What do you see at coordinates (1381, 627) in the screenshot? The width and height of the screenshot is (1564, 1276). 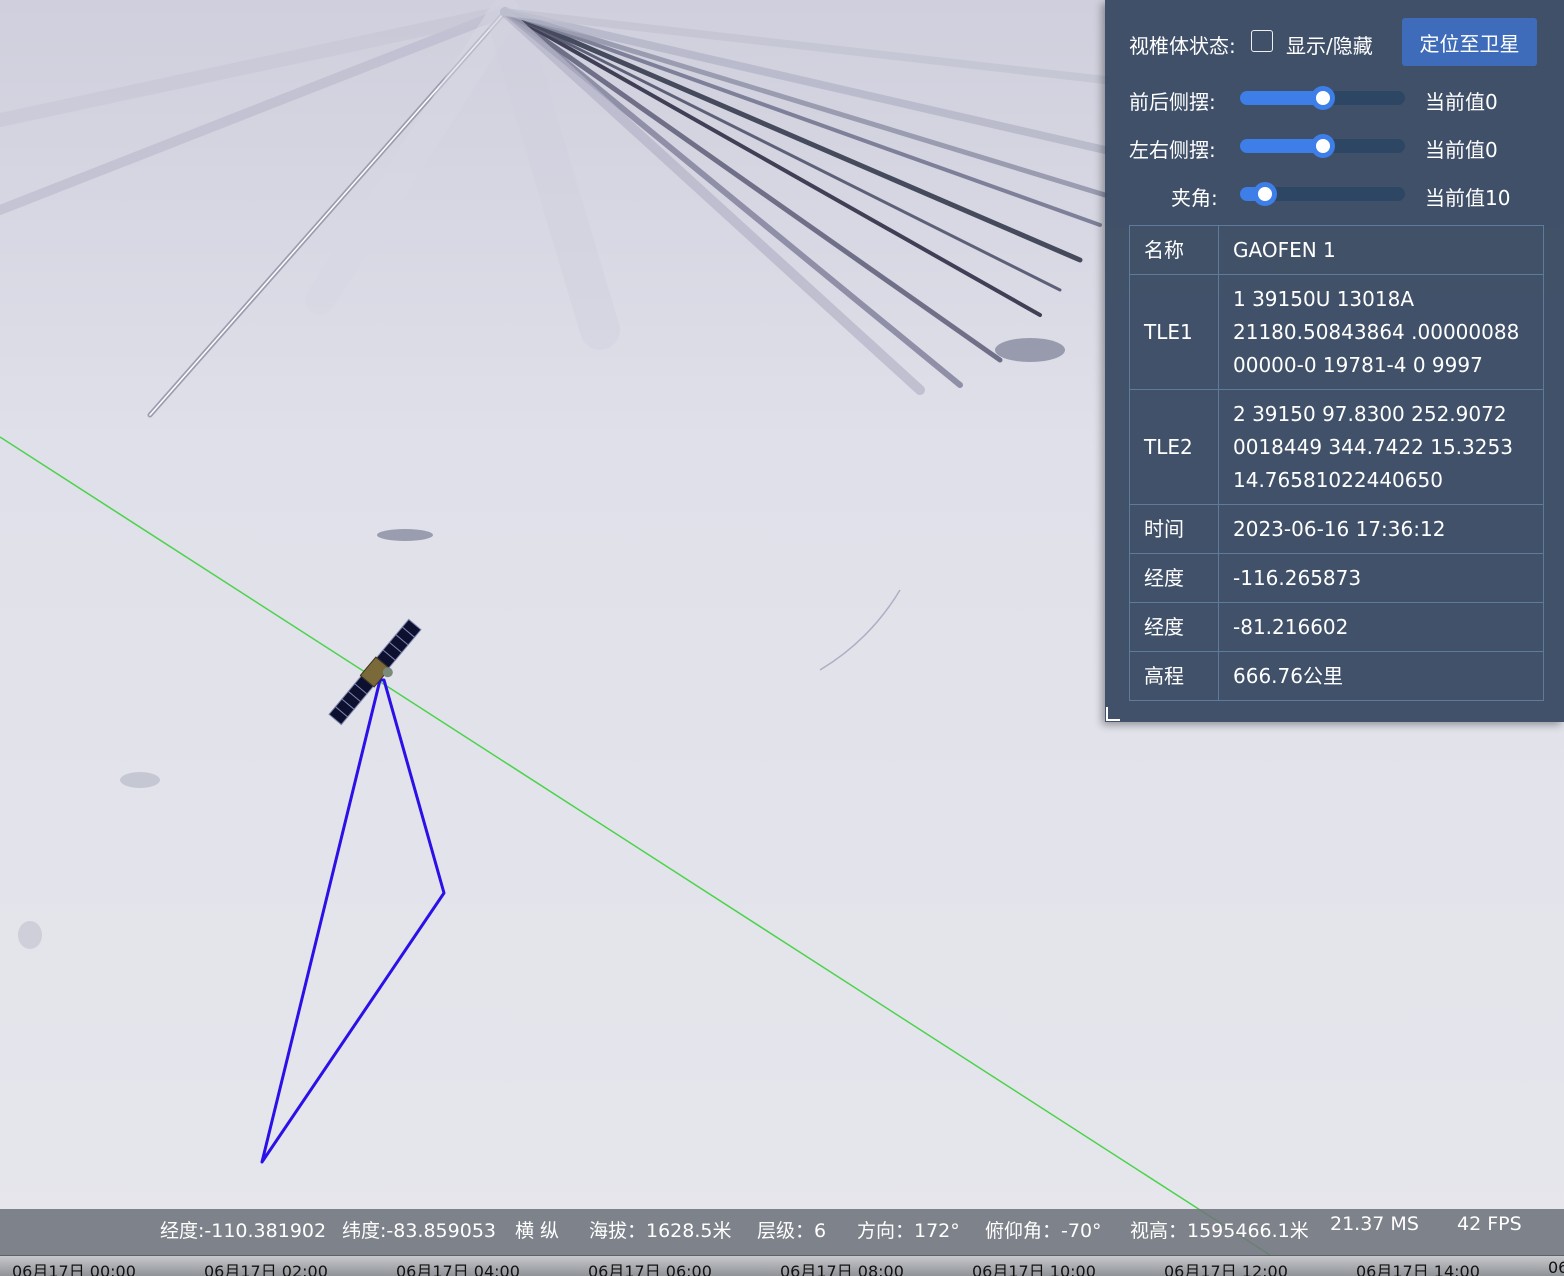 I see `row-value: -81.216602` at bounding box center [1381, 627].